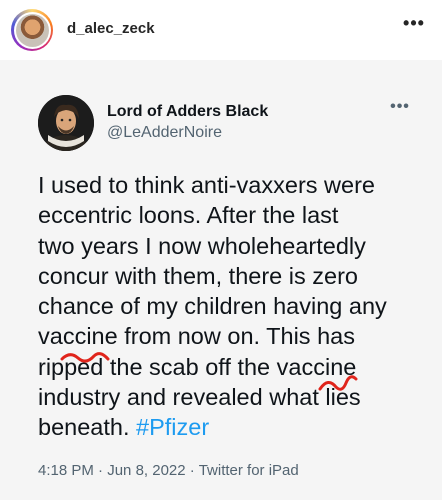 This screenshot has width=442, height=500. Describe the element at coordinates (87, 427) in the screenshot. I see `tweet-text-line: beneath.` at that location.